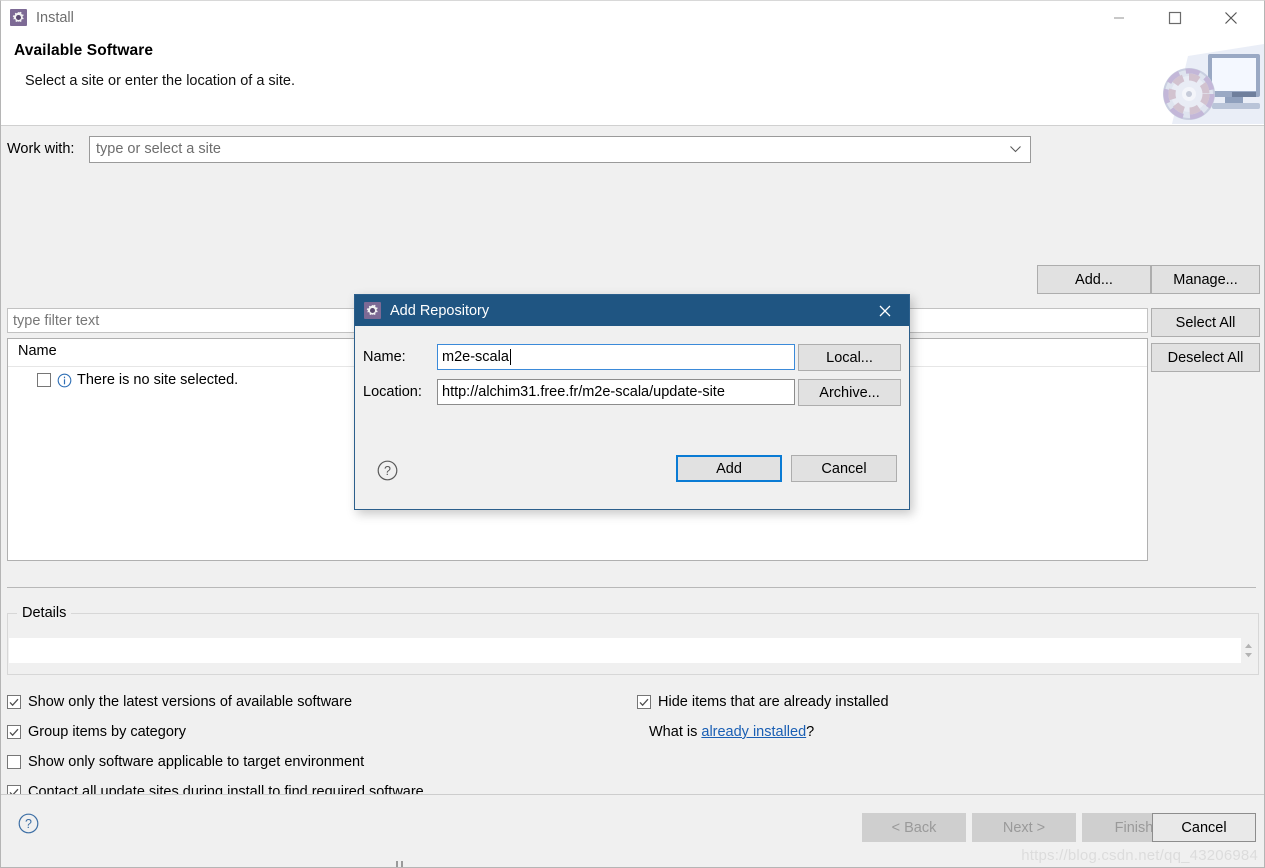 The image size is (1265, 868). I want to click on watermark-text: https://blog.csdn.net/qq_43206984, so click(1139, 855).